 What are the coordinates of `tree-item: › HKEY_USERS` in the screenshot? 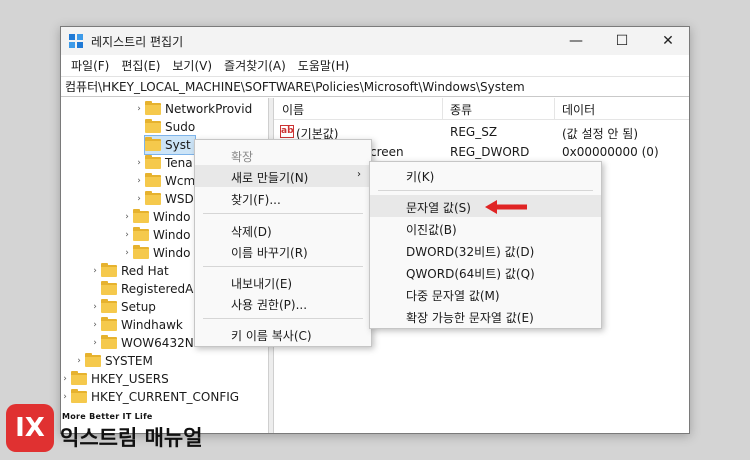 It's located at (115, 379).